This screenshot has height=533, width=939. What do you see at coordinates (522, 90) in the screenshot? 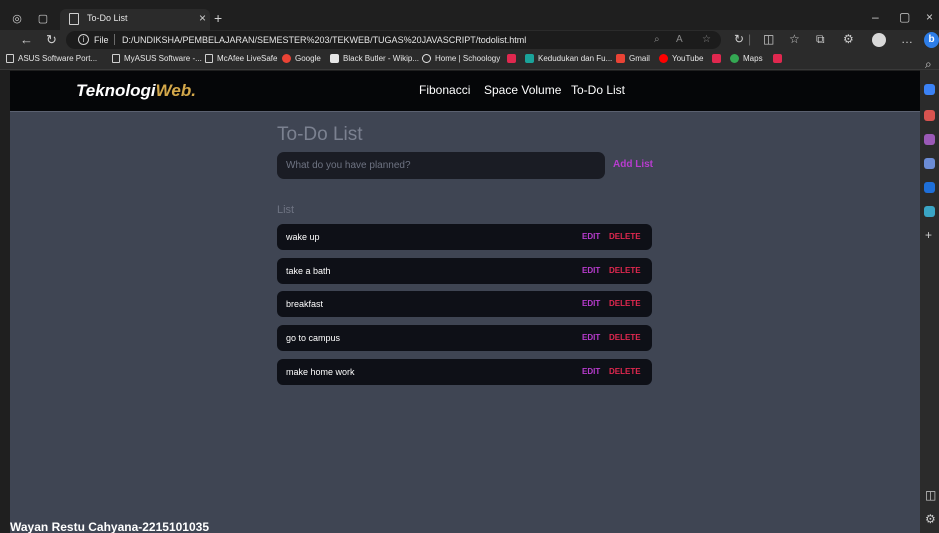
I see `nav-link-space-volume: Space Volume` at bounding box center [522, 90].